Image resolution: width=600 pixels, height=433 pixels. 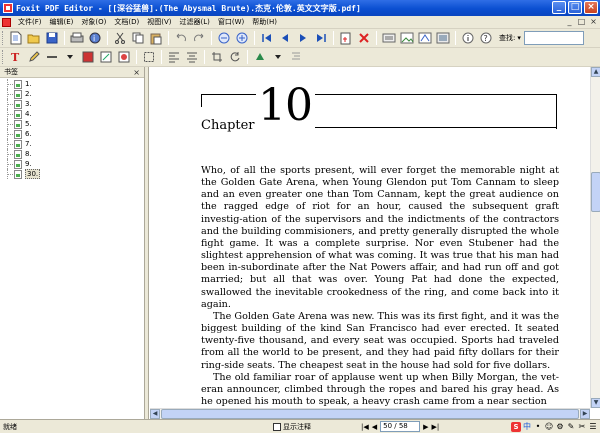 What do you see at coordinates (147, 243) in the screenshot?
I see `panel-splitter` at bounding box center [147, 243].